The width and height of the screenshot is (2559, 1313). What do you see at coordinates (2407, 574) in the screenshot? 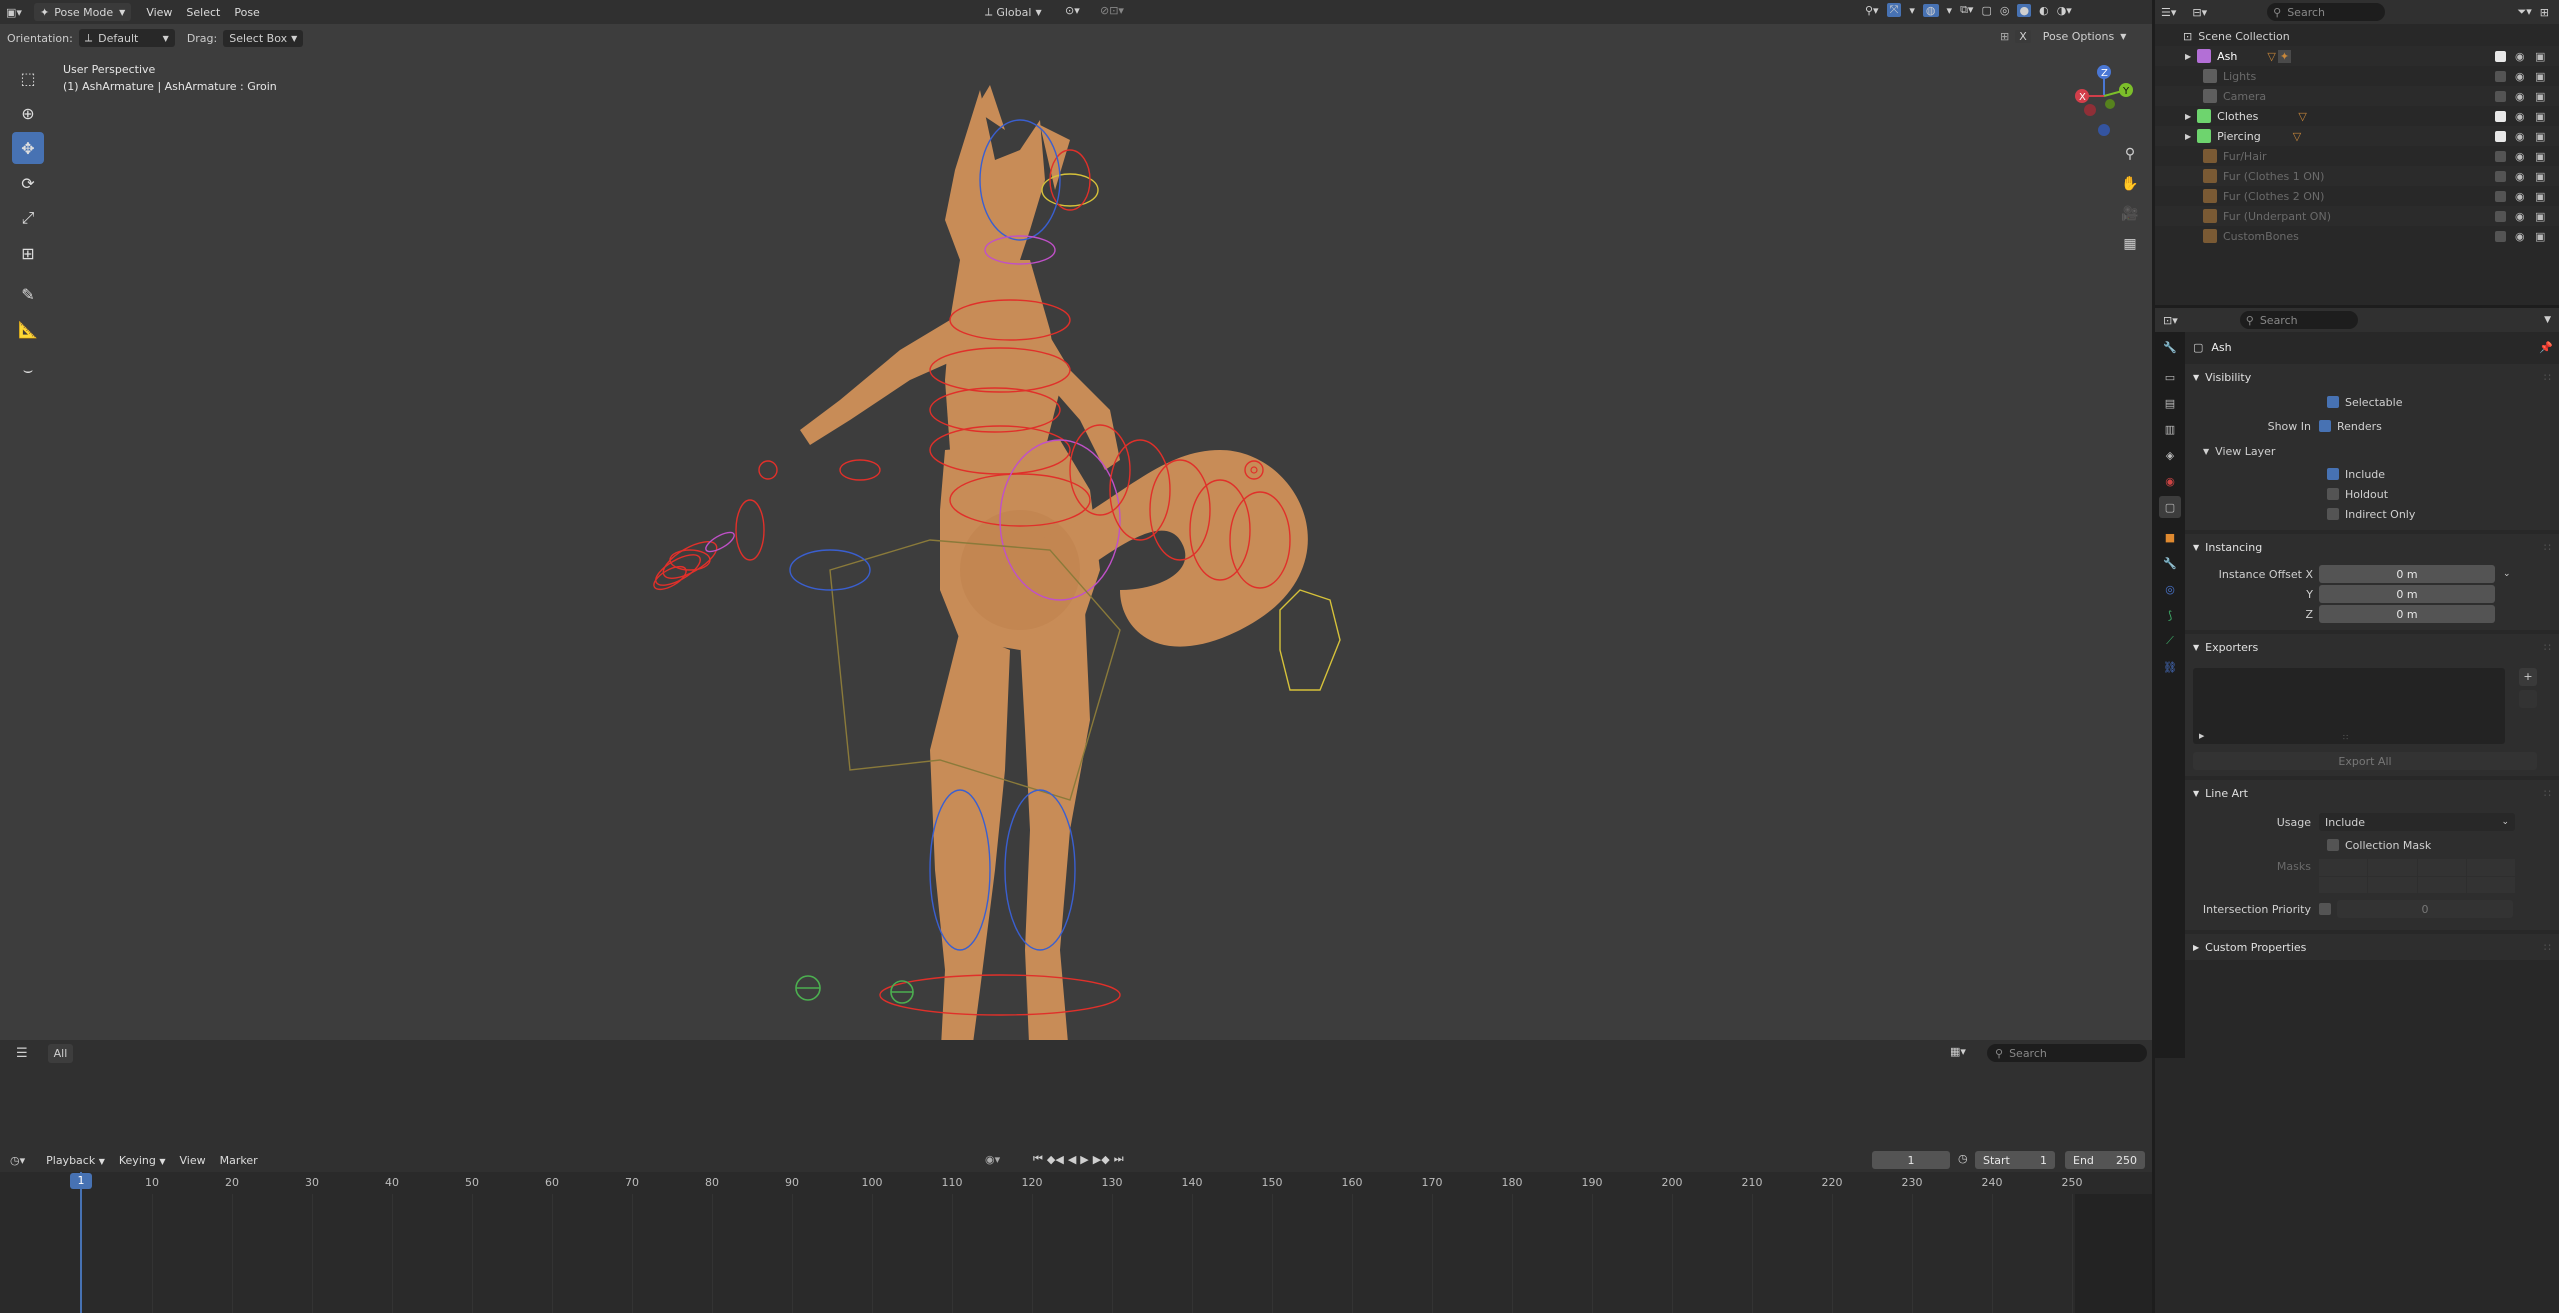
I see `instance-offset-x-field: 0 m` at bounding box center [2407, 574].